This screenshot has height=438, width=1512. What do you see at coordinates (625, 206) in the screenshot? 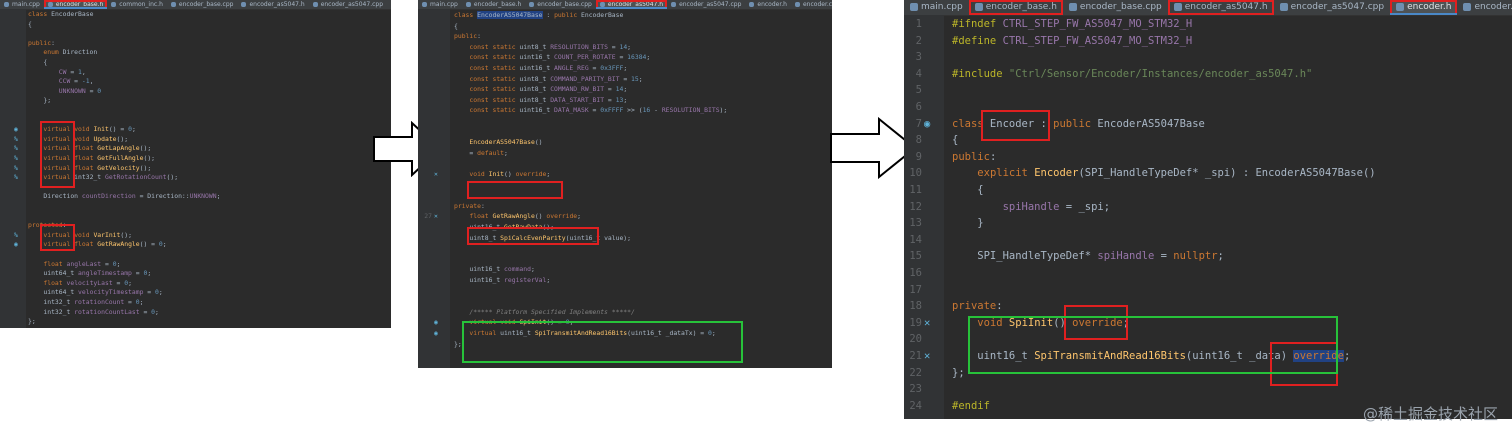
I see `code-line: private:` at bounding box center [625, 206].